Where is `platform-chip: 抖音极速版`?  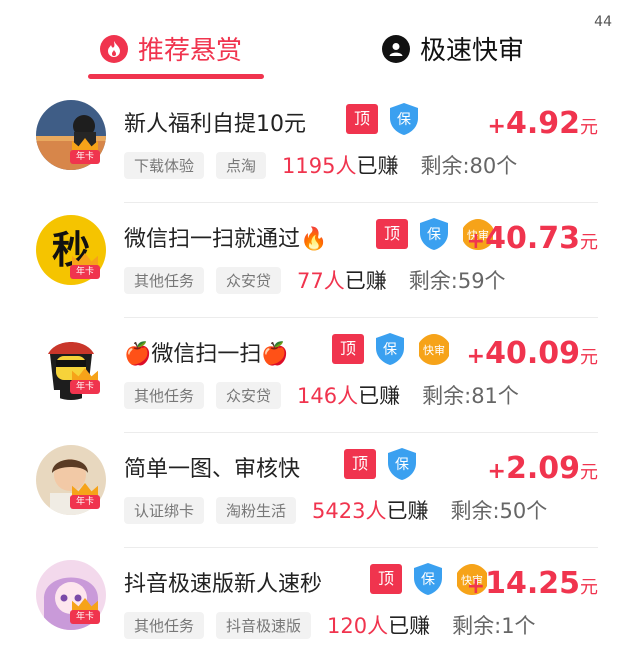 platform-chip: 抖音极速版 is located at coordinates (264, 625).